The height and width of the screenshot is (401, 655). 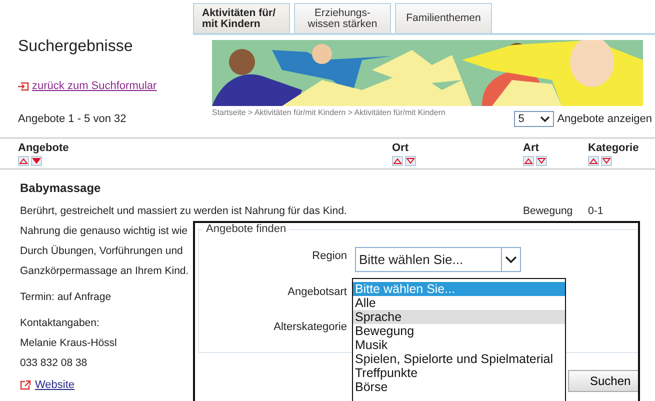 What do you see at coordinates (60, 323) in the screenshot?
I see `contact-label: Kontaktangaben:` at bounding box center [60, 323].